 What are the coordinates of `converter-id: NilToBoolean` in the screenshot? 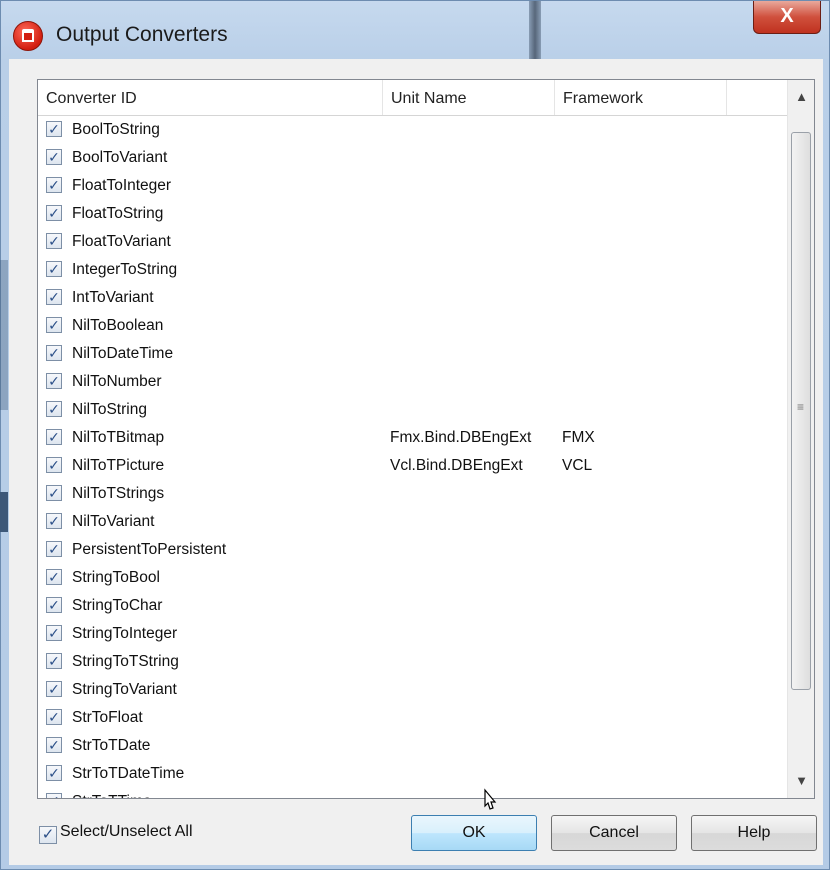 It's located at (118, 325).